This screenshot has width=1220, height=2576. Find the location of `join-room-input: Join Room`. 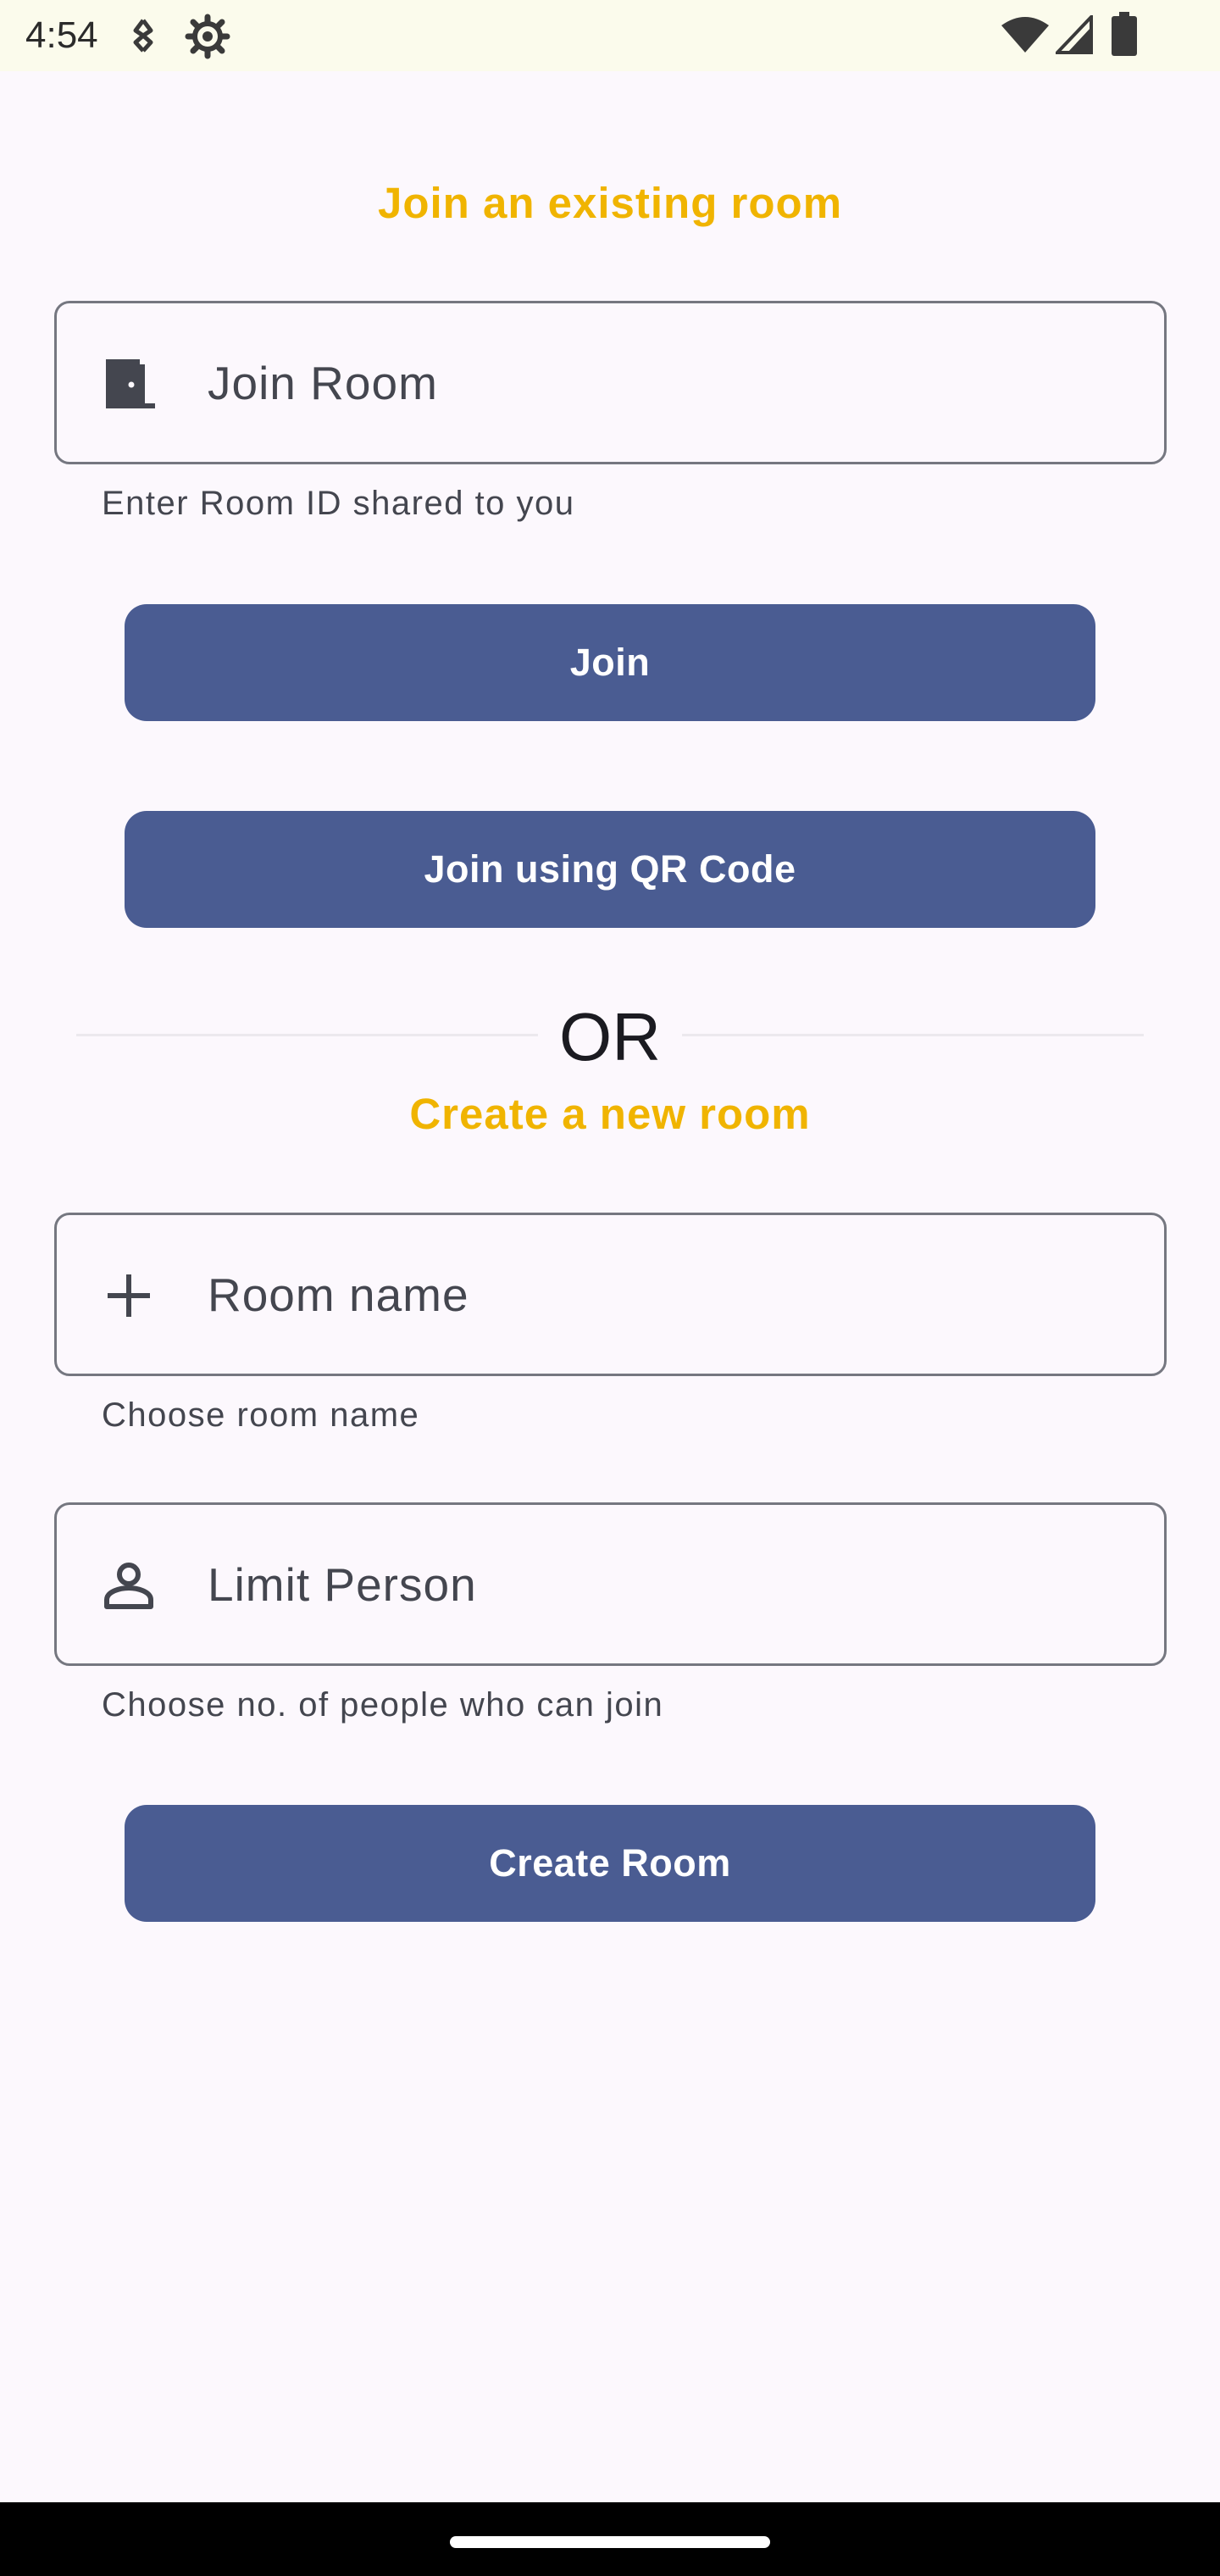

join-room-input: Join Room is located at coordinates (610, 382).